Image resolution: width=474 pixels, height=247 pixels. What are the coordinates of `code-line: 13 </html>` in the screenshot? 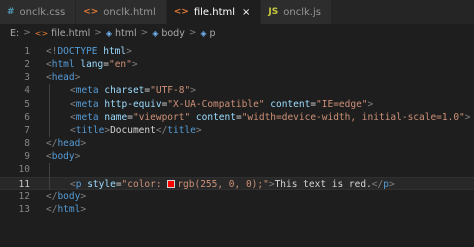 It's located at (237, 209).